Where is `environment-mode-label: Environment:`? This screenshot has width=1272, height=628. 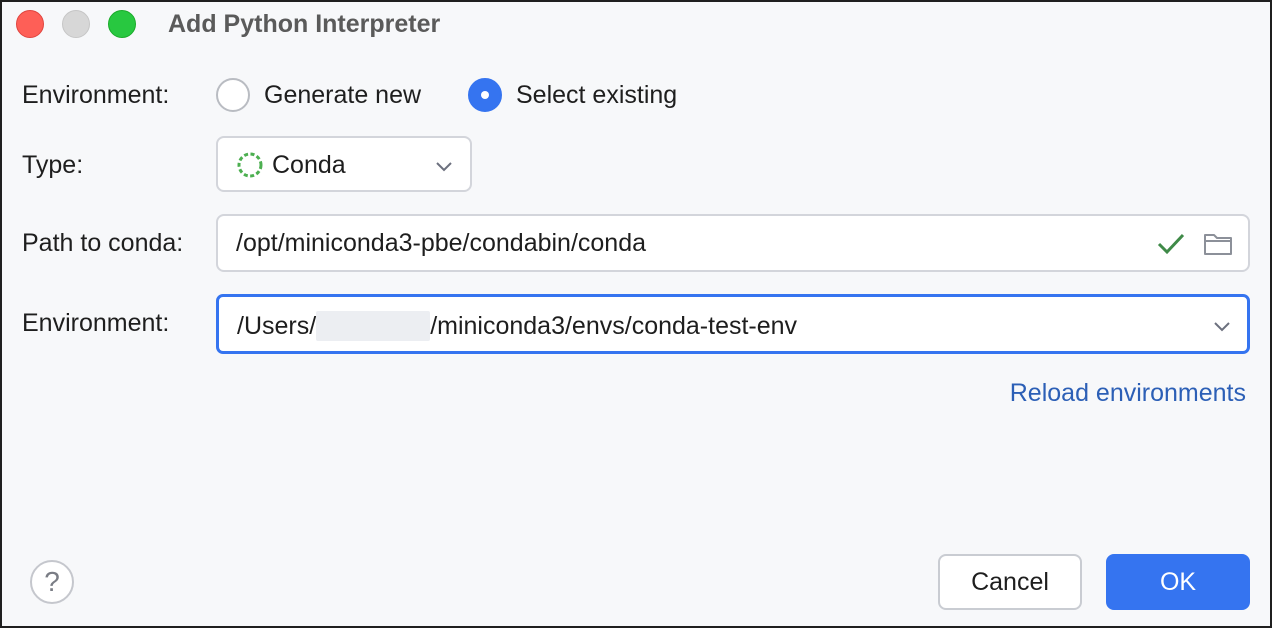
environment-mode-label: Environment: is located at coordinates (96, 95).